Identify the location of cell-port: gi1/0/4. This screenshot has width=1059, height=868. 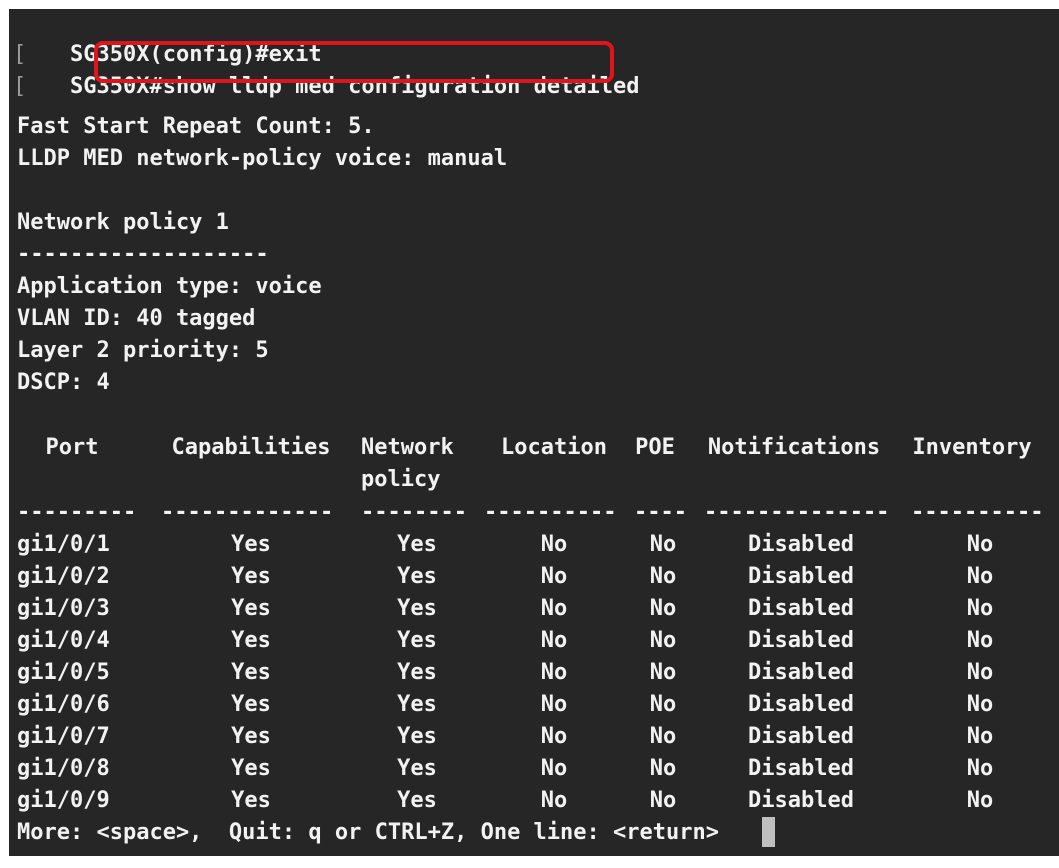
(63, 640).